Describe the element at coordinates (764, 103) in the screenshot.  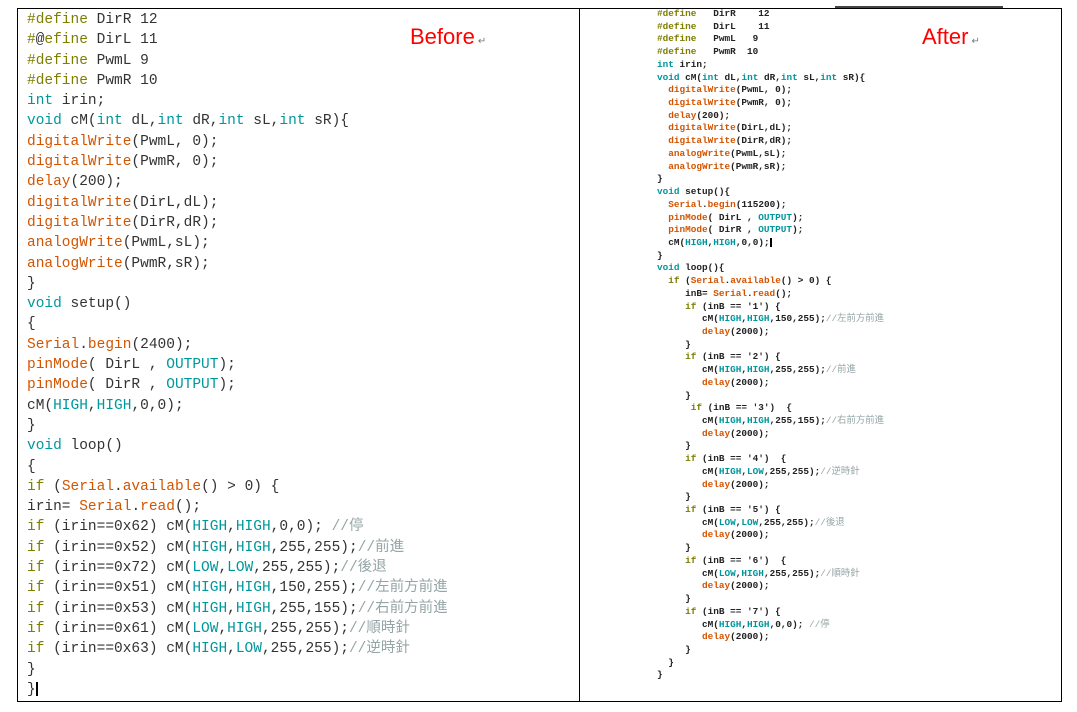
I see `code-token: (PwmR, 0);` at that location.